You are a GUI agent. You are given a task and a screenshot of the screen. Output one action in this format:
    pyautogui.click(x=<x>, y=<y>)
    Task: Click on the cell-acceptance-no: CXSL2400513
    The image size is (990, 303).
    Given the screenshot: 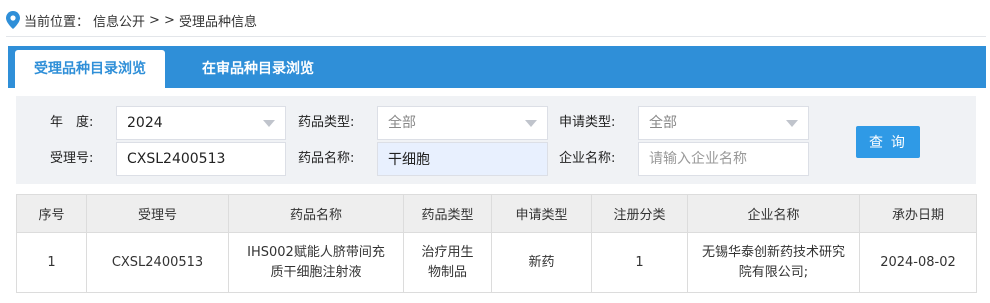 What is the action you would take?
    pyautogui.click(x=157, y=262)
    